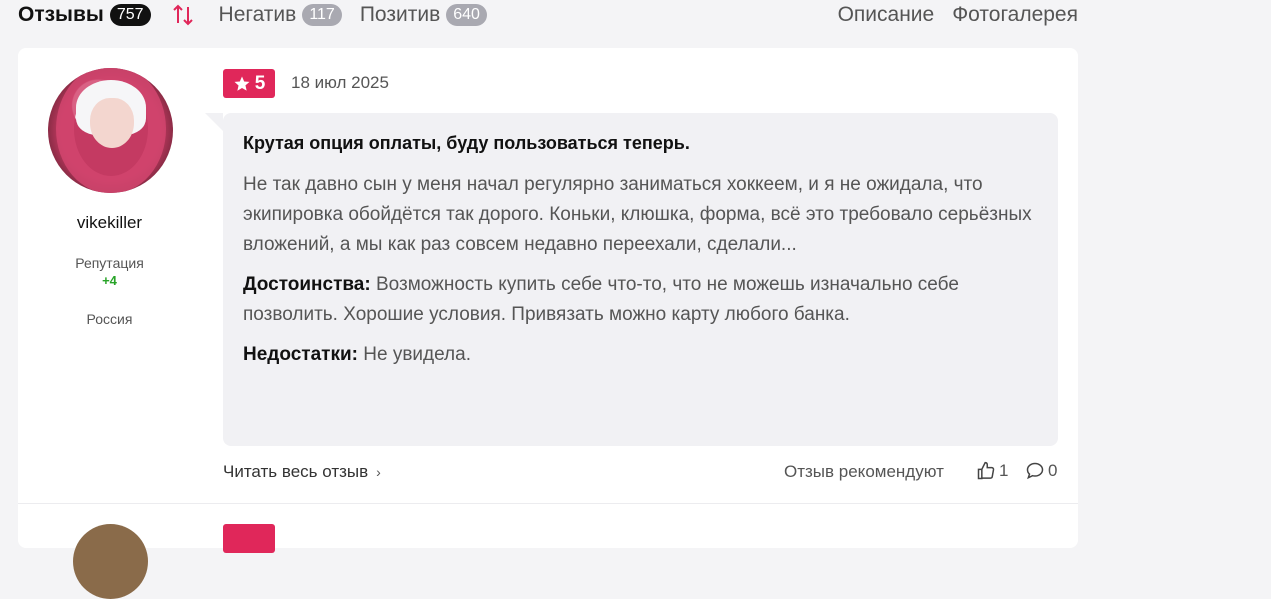 Image resolution: width=1271 pixels, height=599 pixels. I want to click on tab-negative: Негатив 117, so click(280, 15).